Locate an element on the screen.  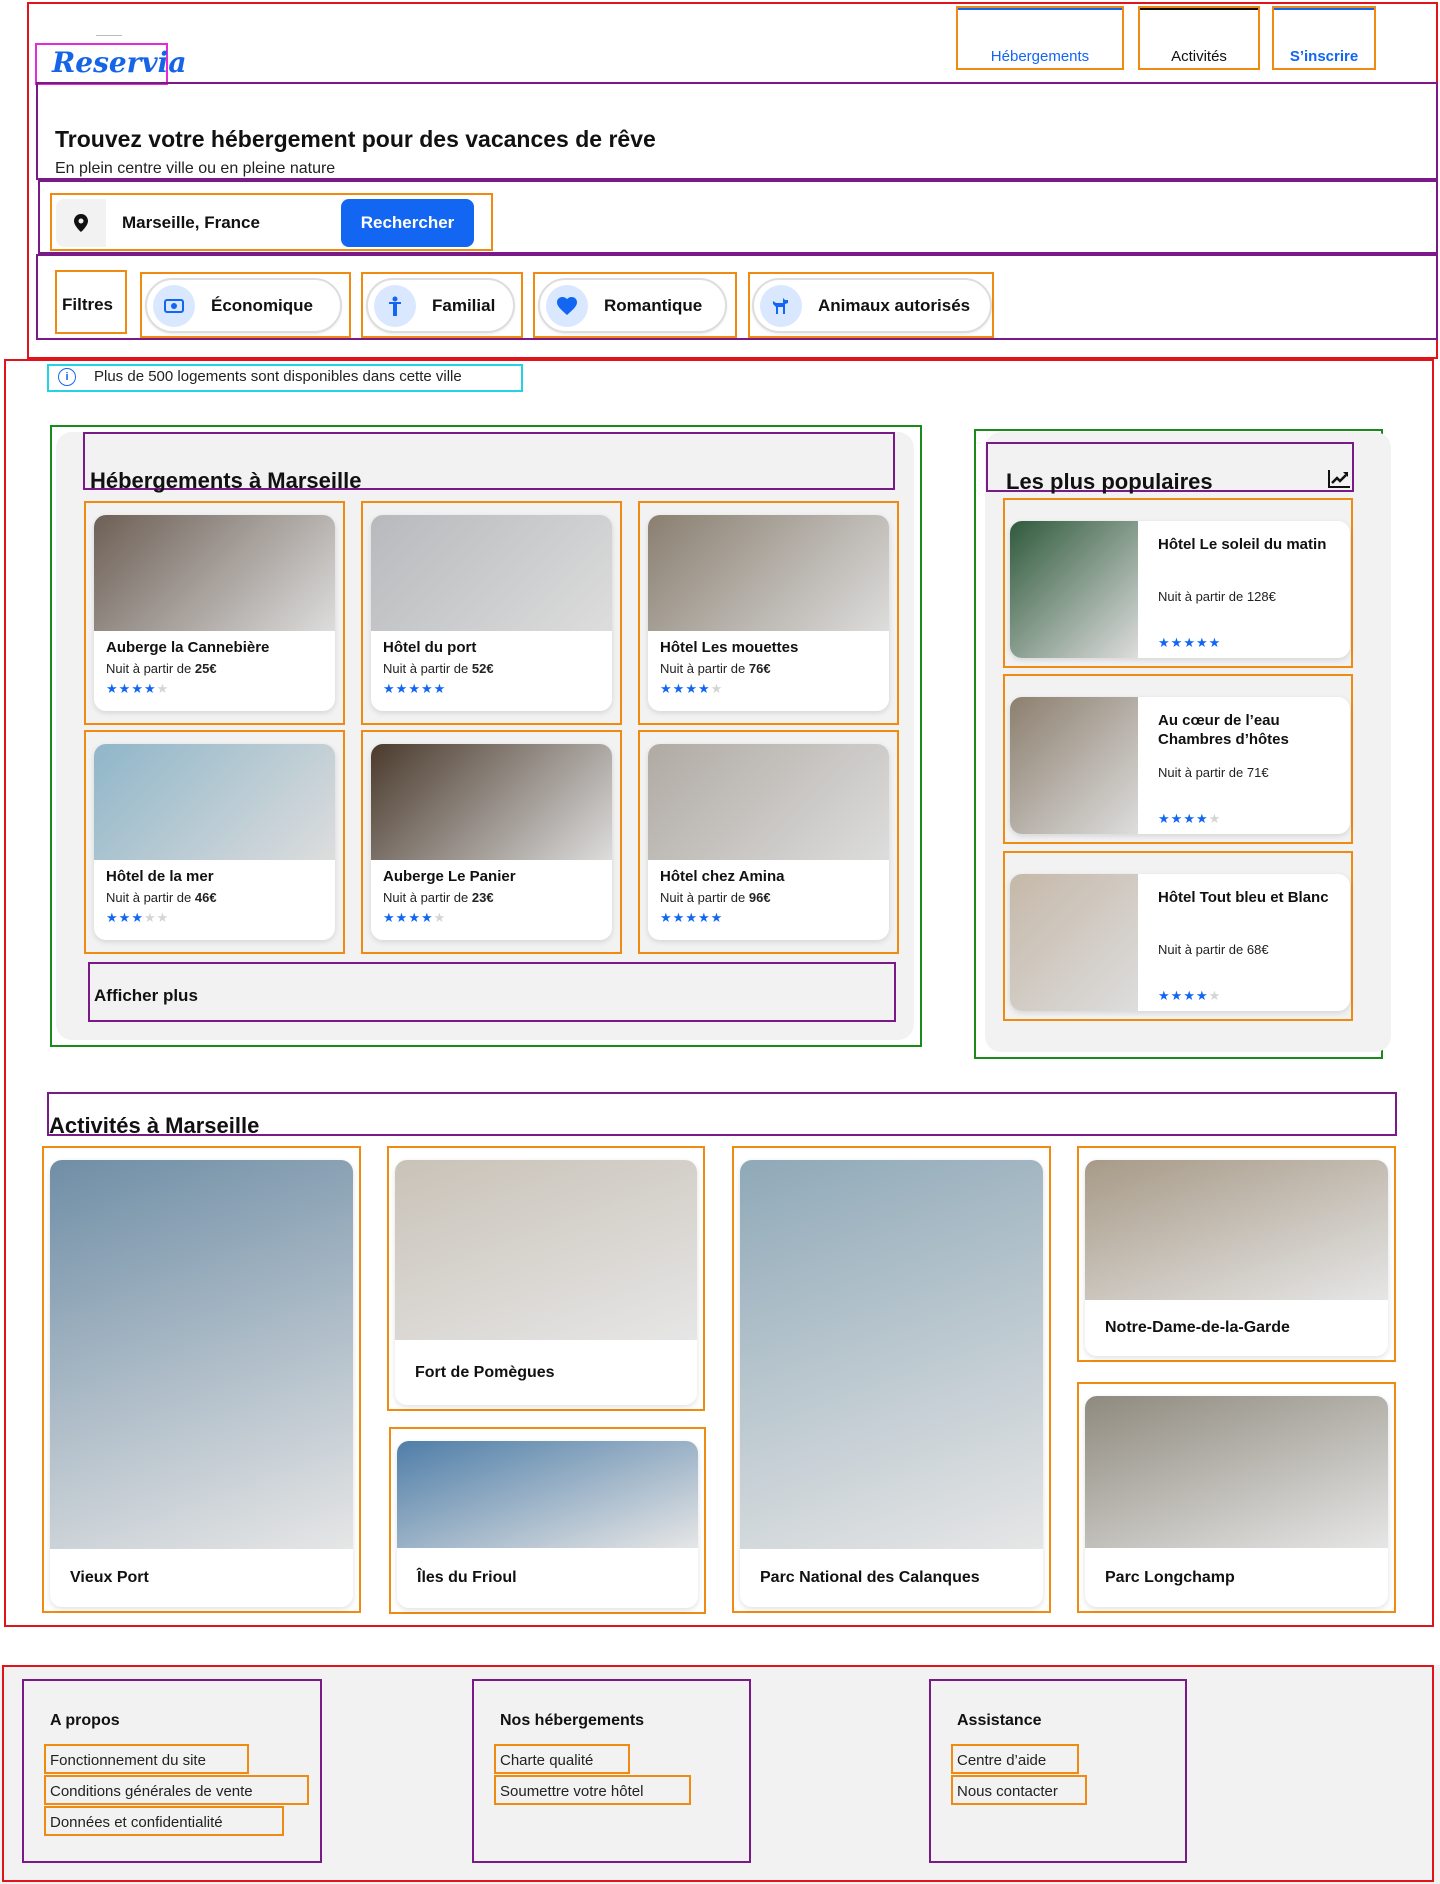
activity-card: Îles du Frioul is located at coordinates (547, 1524).